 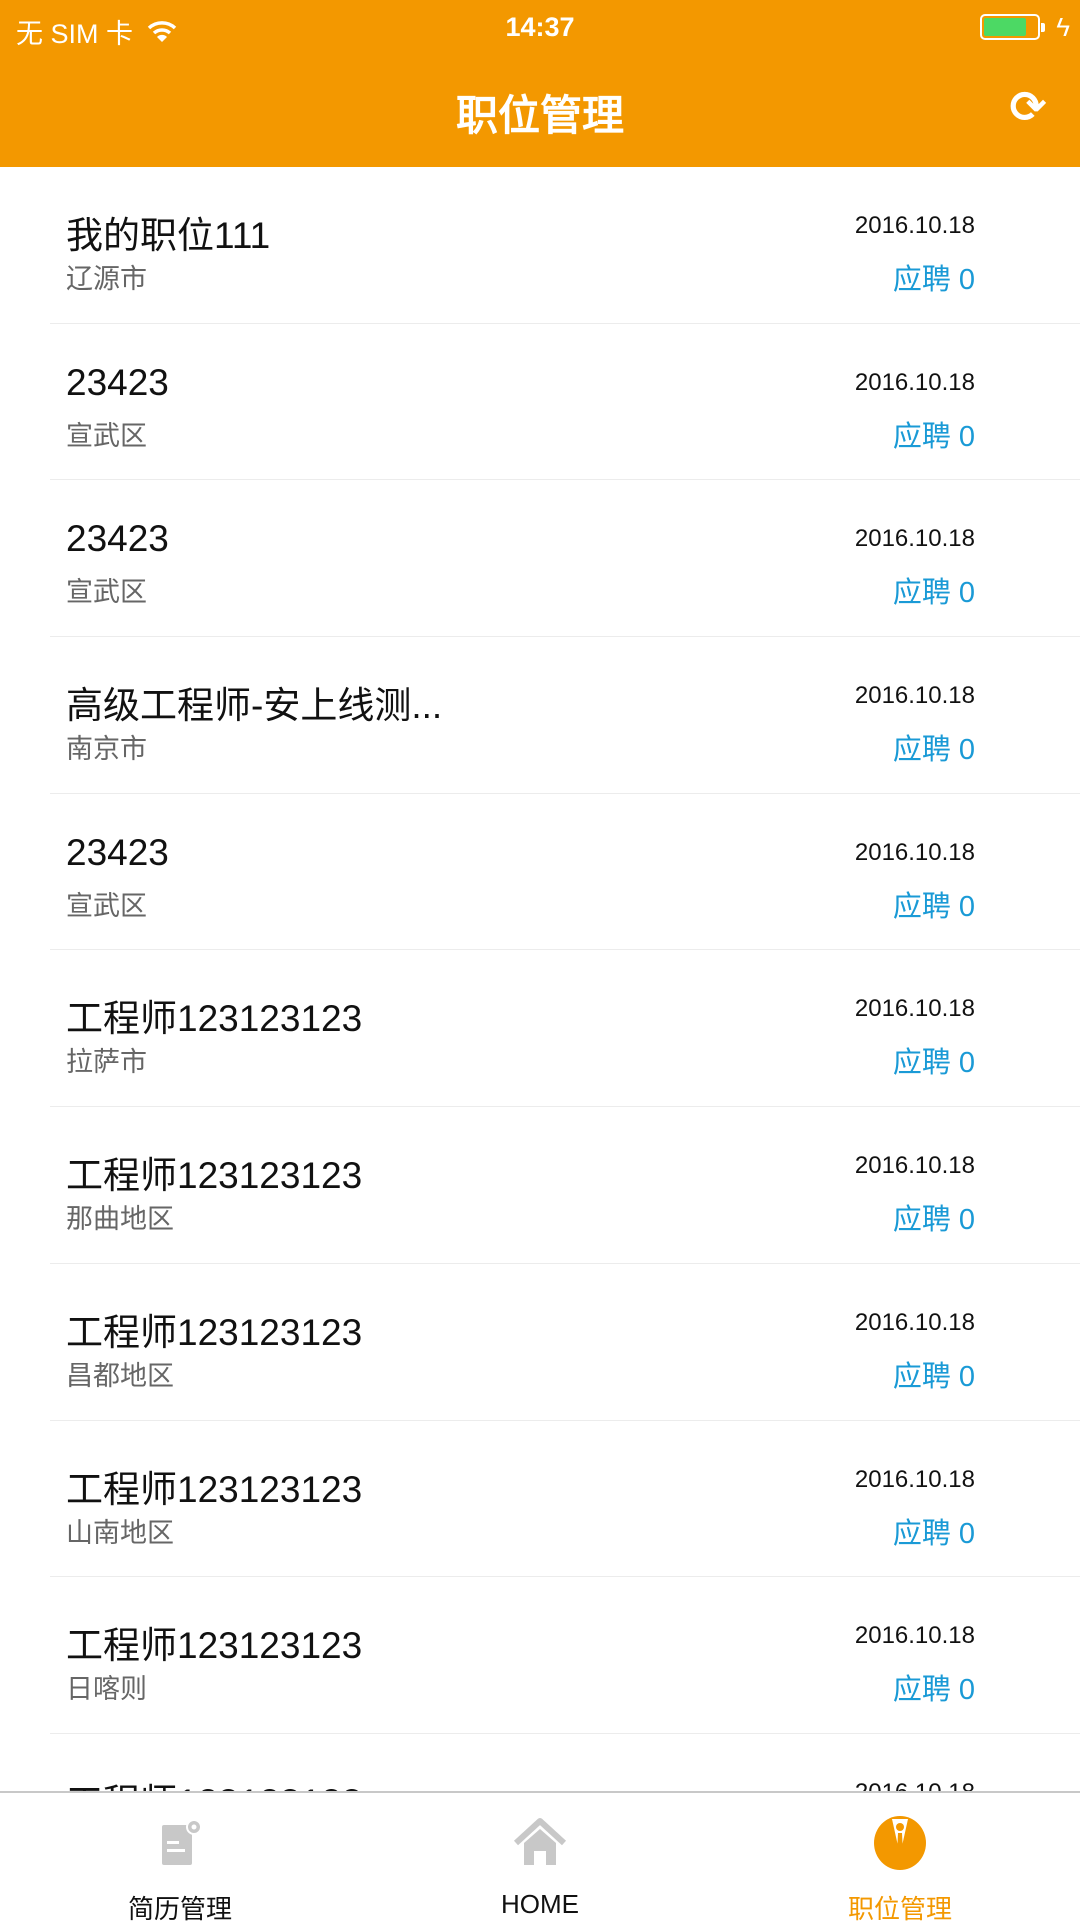 I want to click on status-bar: 无 SIM 卡 14:37 ϟ, so click(x=540, y=28).